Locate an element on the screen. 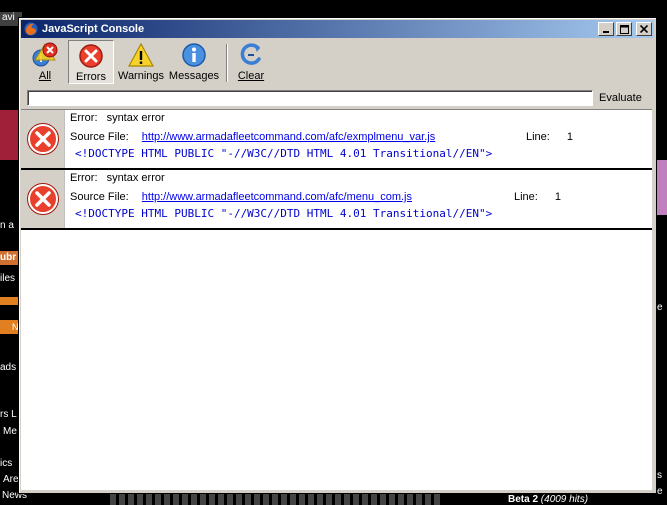 Image resolution: width=667 pixels, height=505 pixels. window-title: JavaScript Console is located at coordinates (93, 29).